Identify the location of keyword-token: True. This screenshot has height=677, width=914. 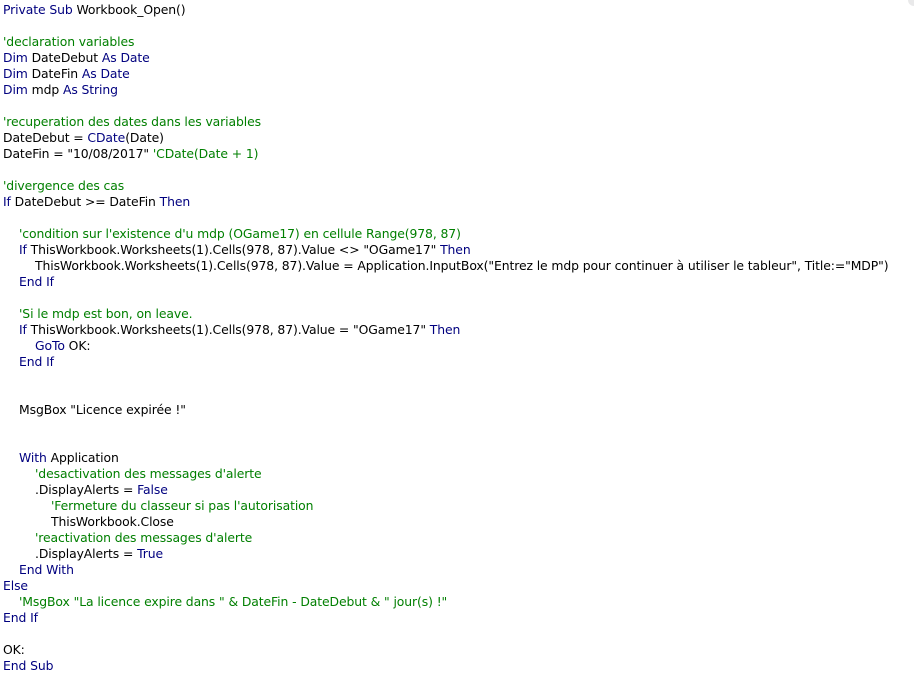
(150, 553).